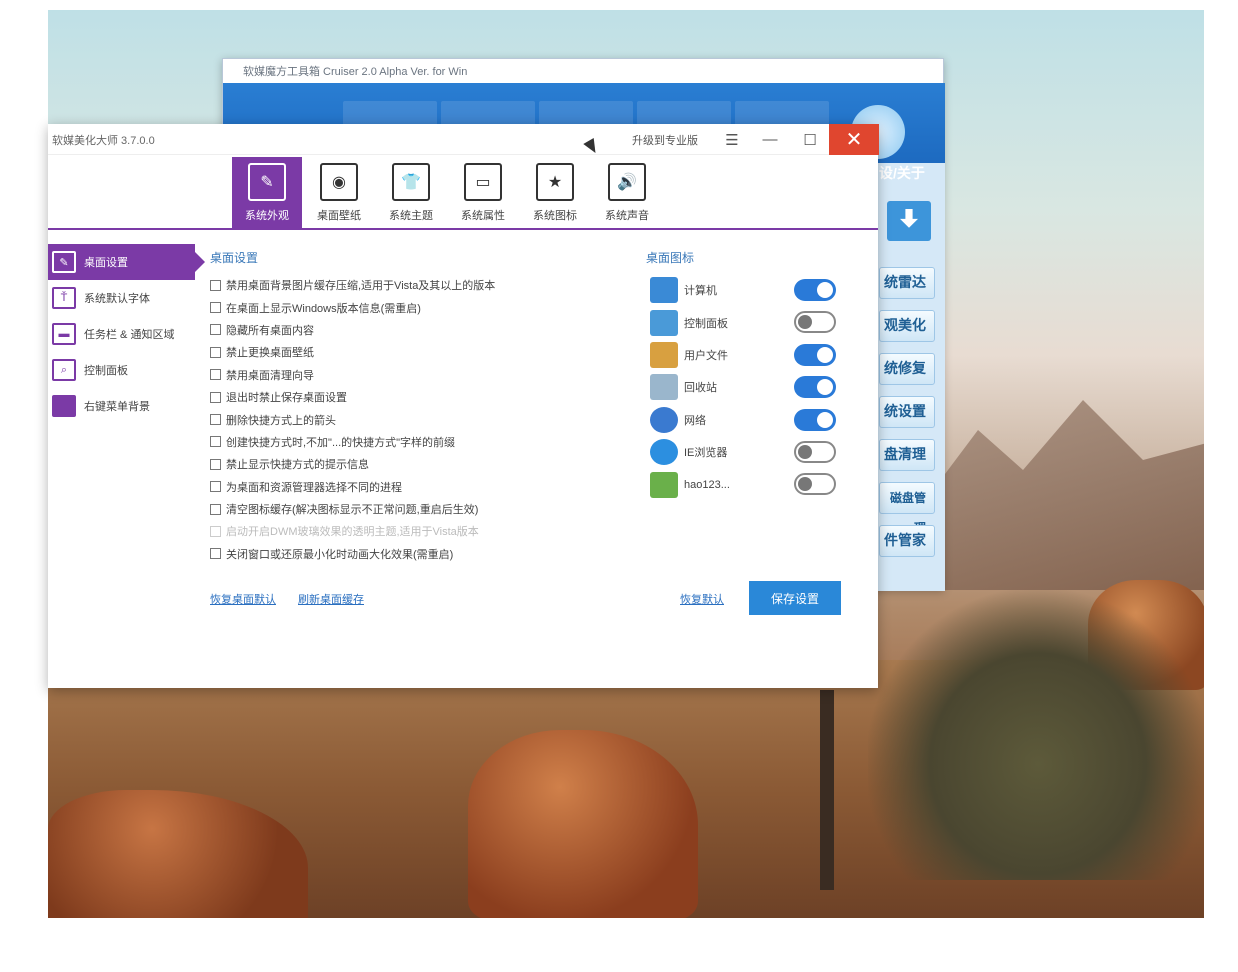 This screenshot has width=1238, height=972. I want to click on recycle-bin-toggle, so click(815, 387).